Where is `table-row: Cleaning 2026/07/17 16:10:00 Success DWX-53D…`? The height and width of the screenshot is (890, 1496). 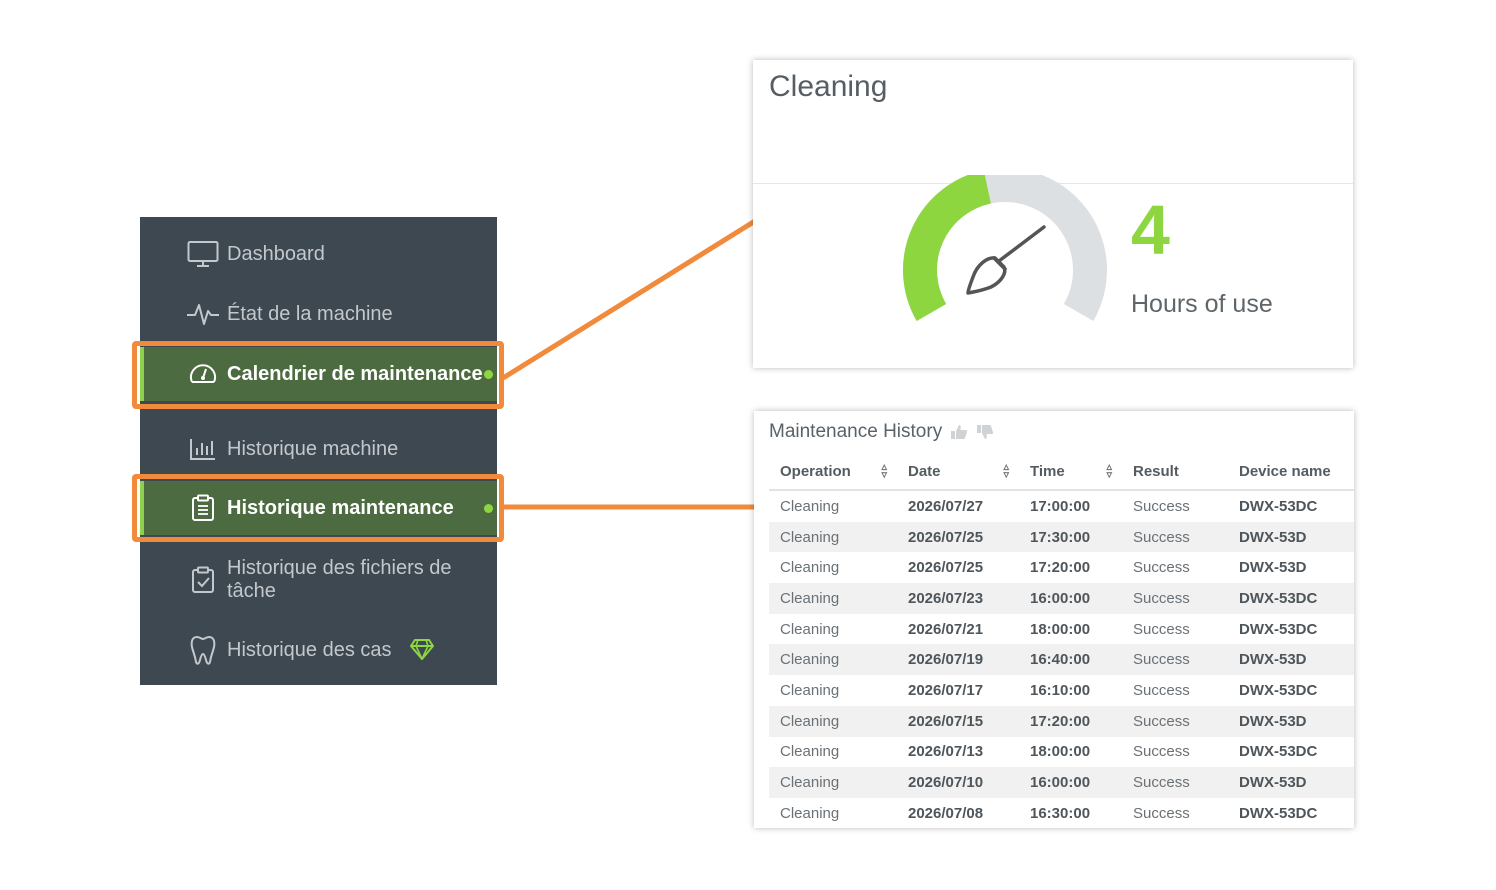
table-row: Cleaning 2026/07/17 16:10:00 Success DWX-53D… is located at coordinates (1061, 690).